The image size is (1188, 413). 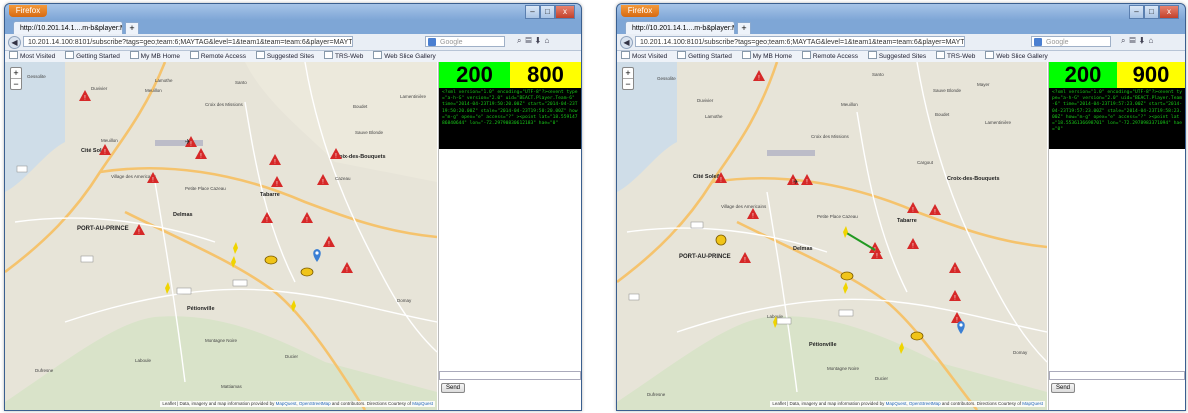 I want to click on attribution-text: and contributors. Directions Courtesy of, so click(x=981, y=403).